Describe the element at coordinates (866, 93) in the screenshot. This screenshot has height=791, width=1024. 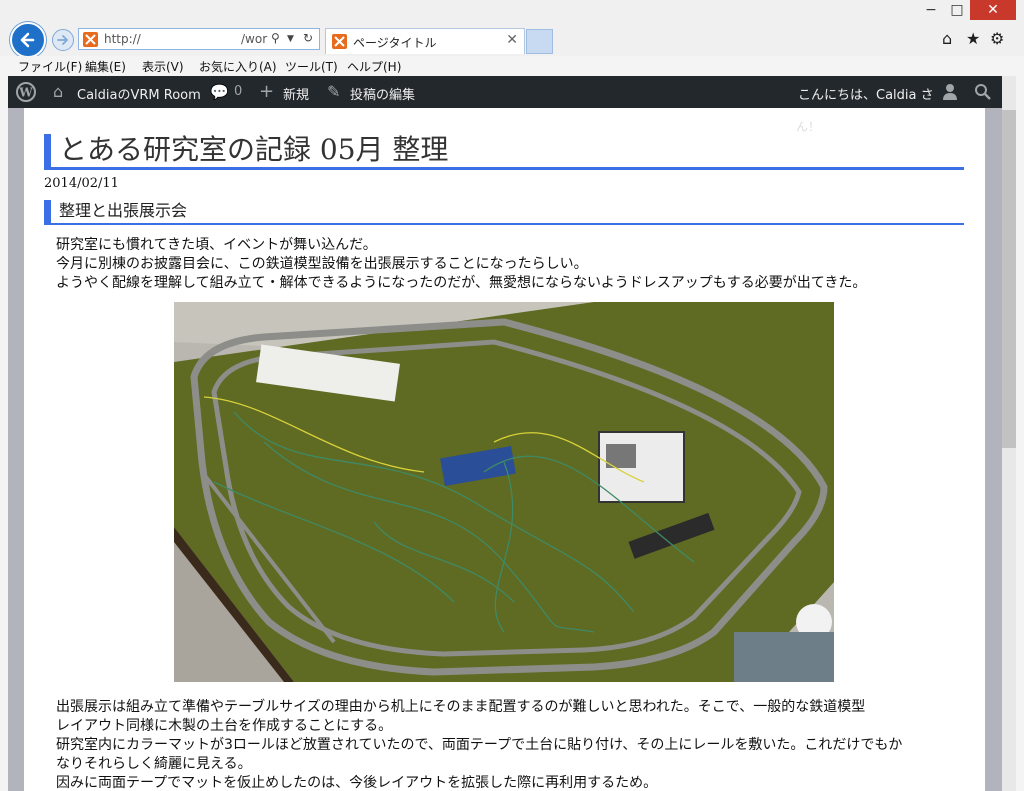
I see `greeting-link: こんにちは、Caldia さ` at that location.